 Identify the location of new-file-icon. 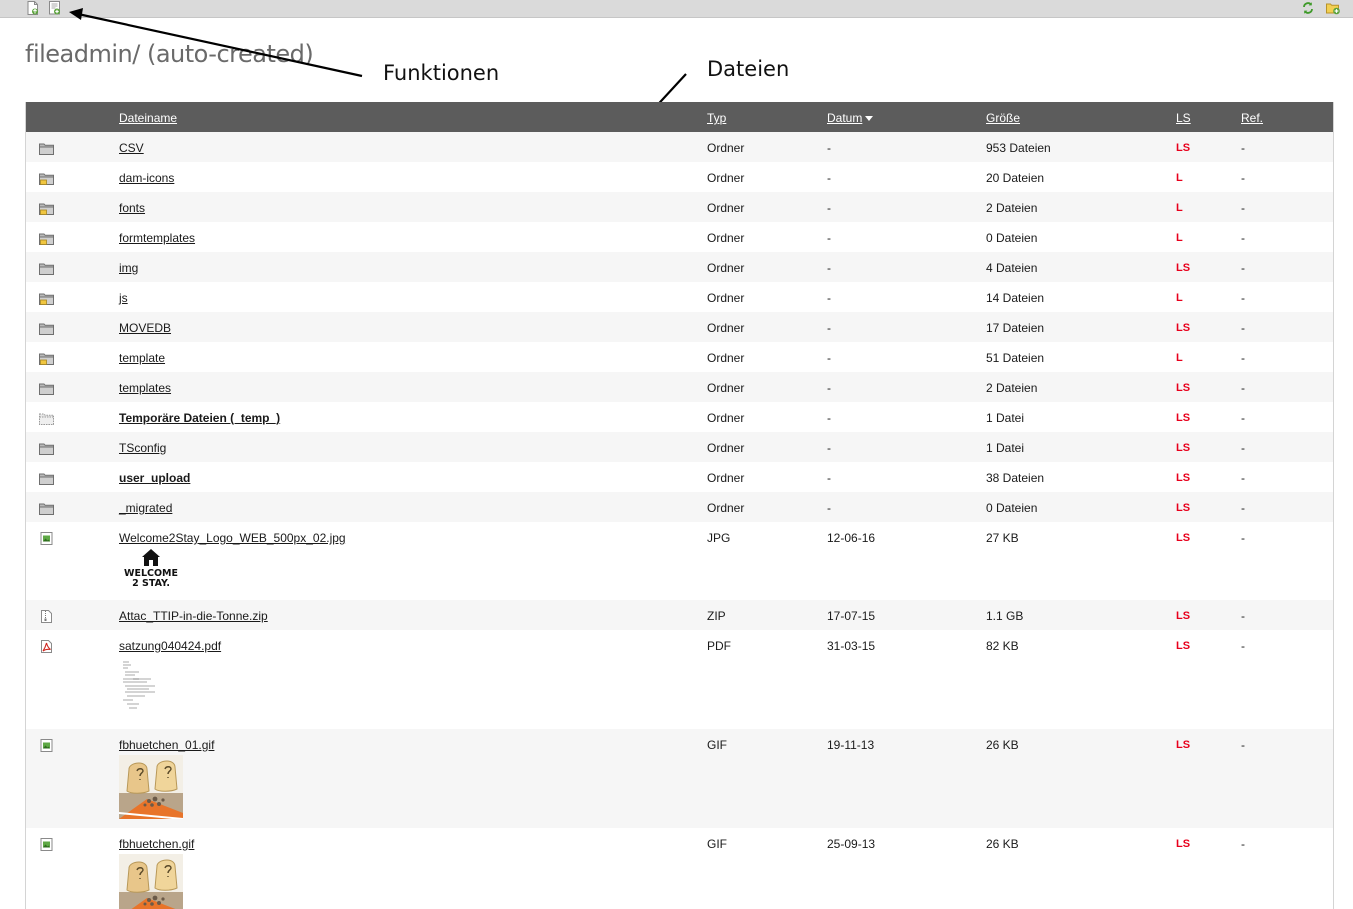
(55, 8).